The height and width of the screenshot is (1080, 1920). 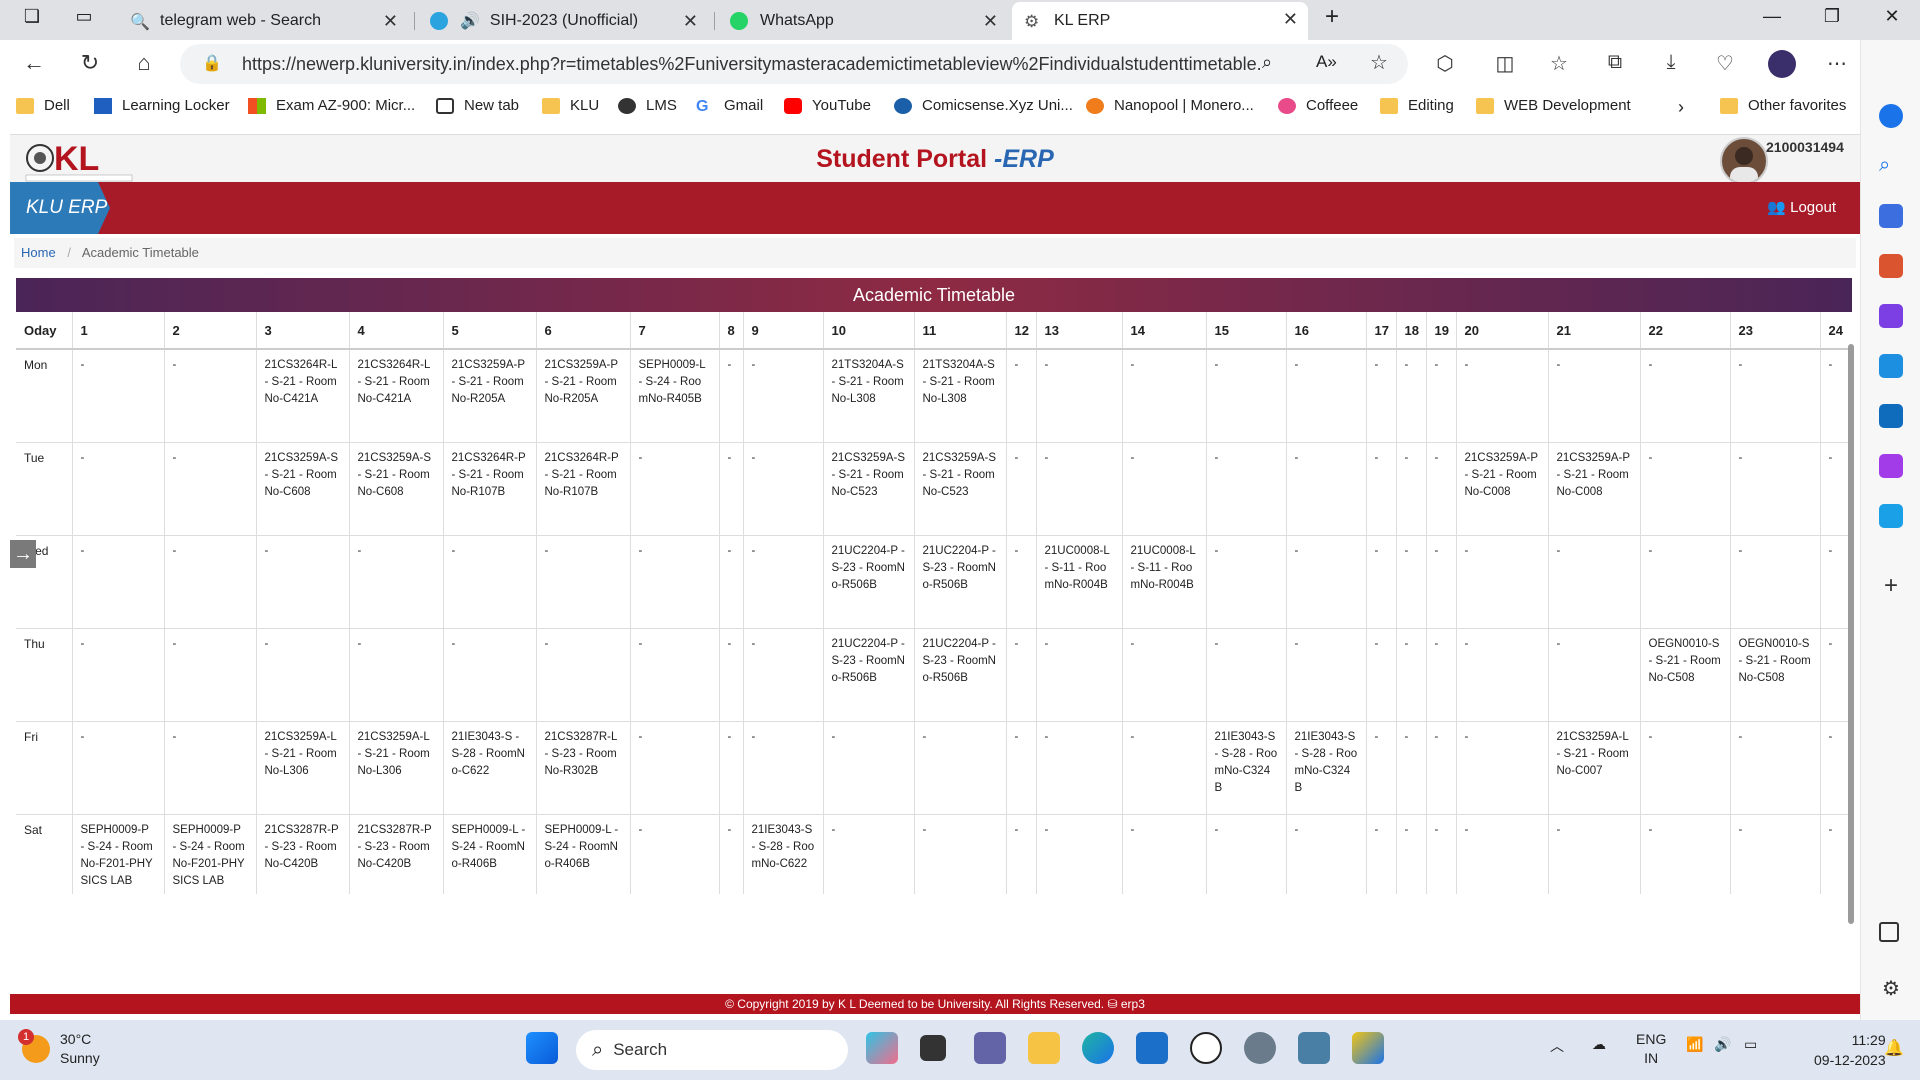 I want to click on tab-title: WhatsApp, so click(x=797, y=20).